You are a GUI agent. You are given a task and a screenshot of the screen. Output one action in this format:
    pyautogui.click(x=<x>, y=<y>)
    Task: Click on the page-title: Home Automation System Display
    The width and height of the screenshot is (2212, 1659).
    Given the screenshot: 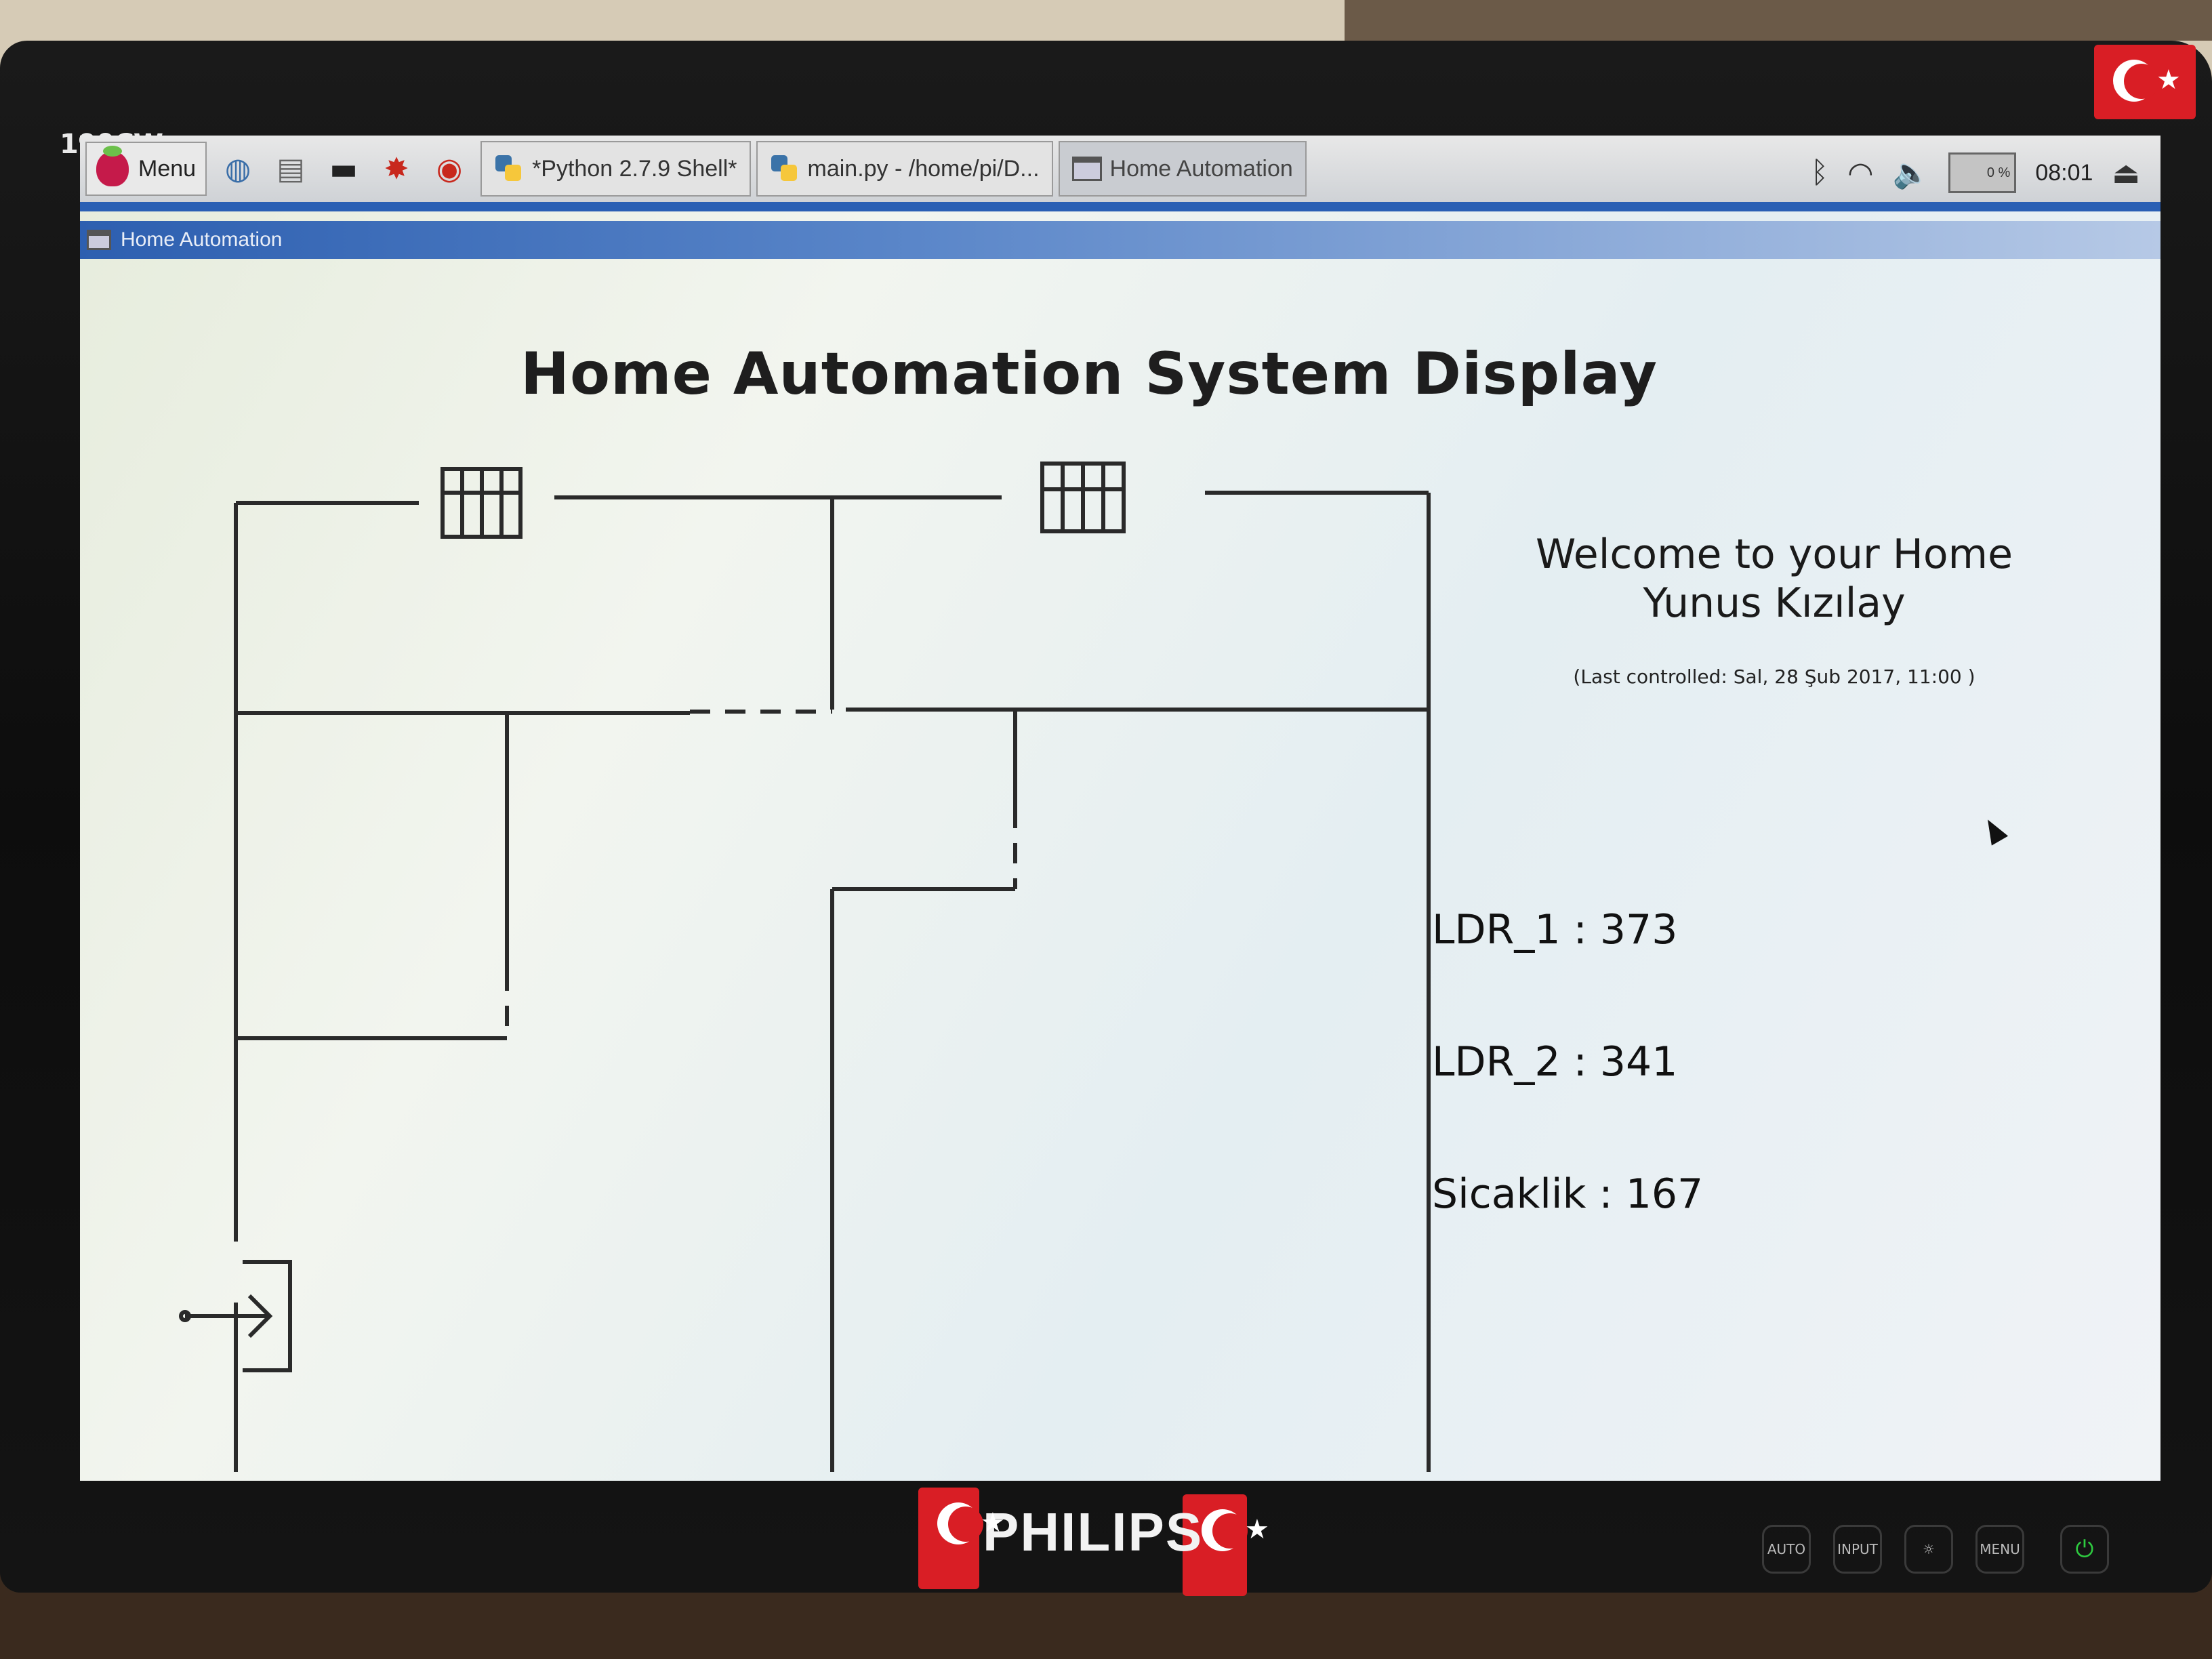 What is the action you would take?
    pyautogui.click(x=1089, y=374)
    